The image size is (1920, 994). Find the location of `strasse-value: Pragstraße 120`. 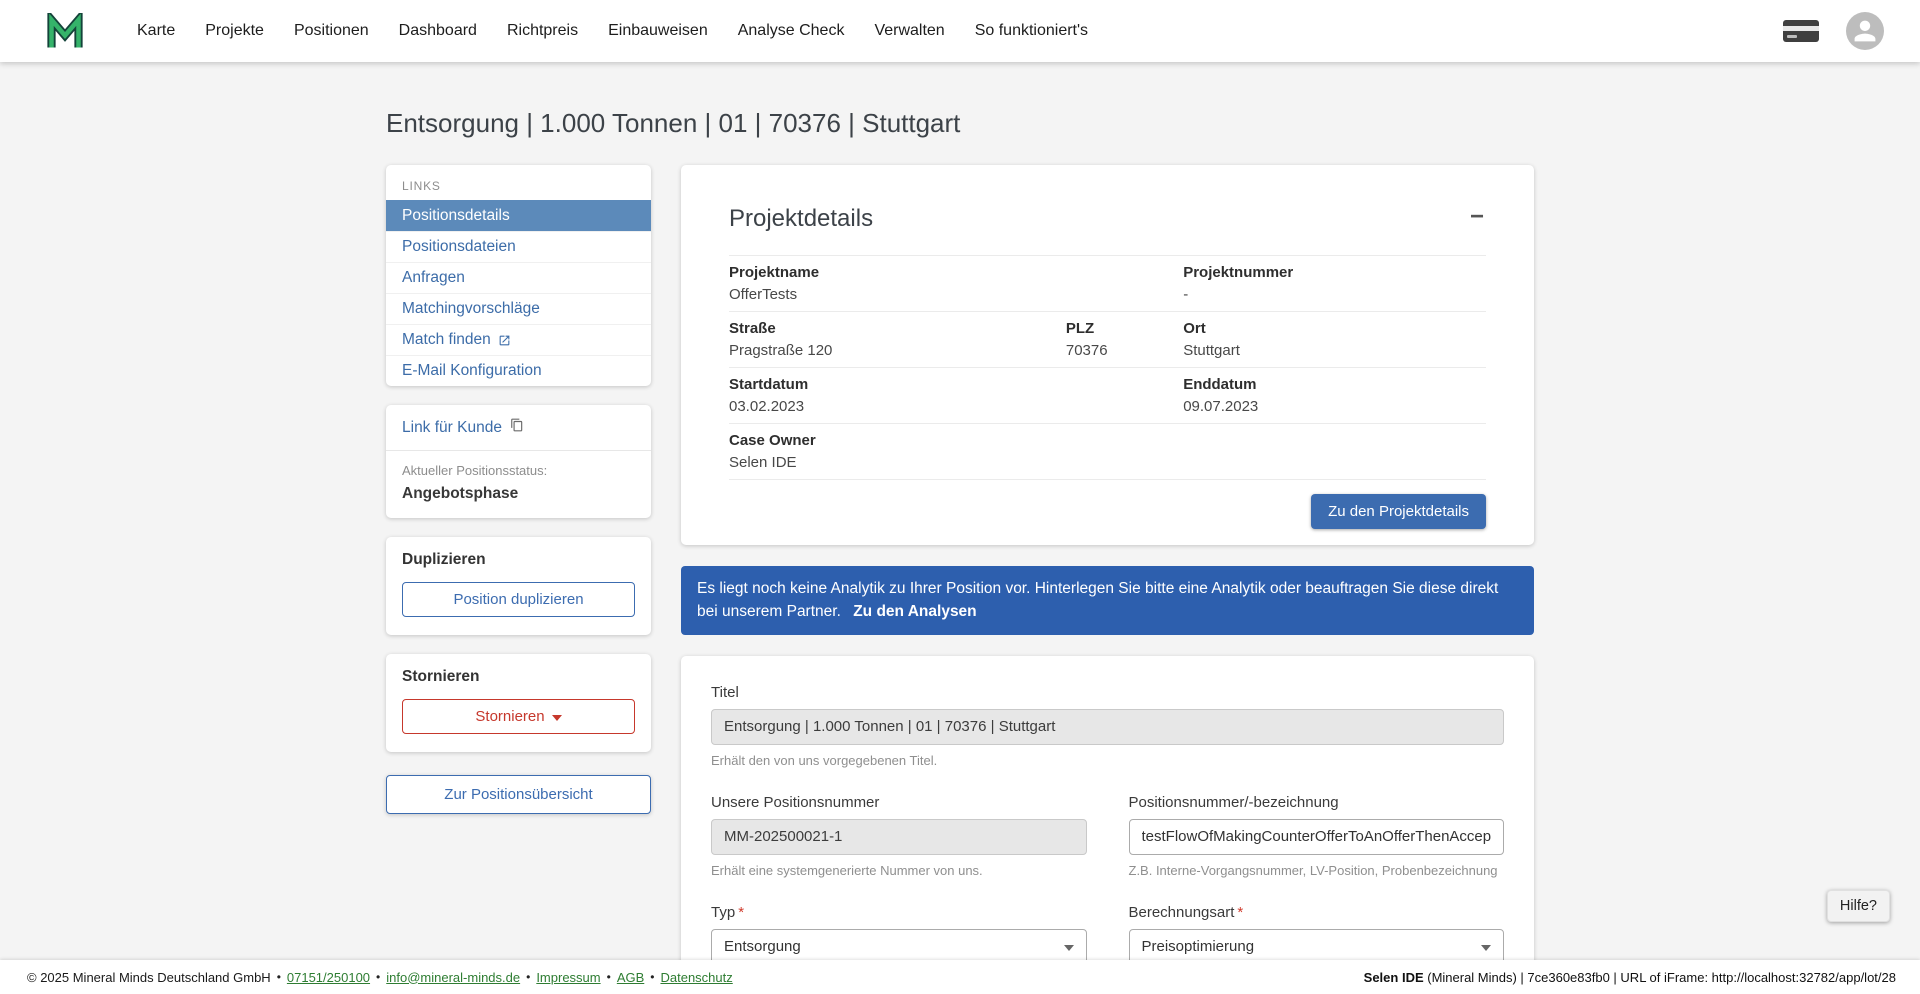

strasse-value: Pragstraße 120 is located at coordinates (781, 350).